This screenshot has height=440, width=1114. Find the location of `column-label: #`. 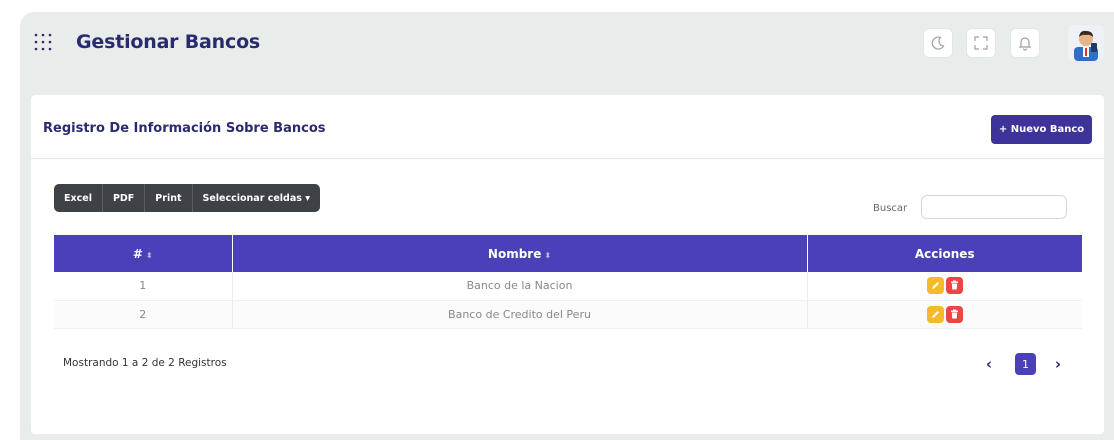

column-label: # is located at coordinates (137, 253).